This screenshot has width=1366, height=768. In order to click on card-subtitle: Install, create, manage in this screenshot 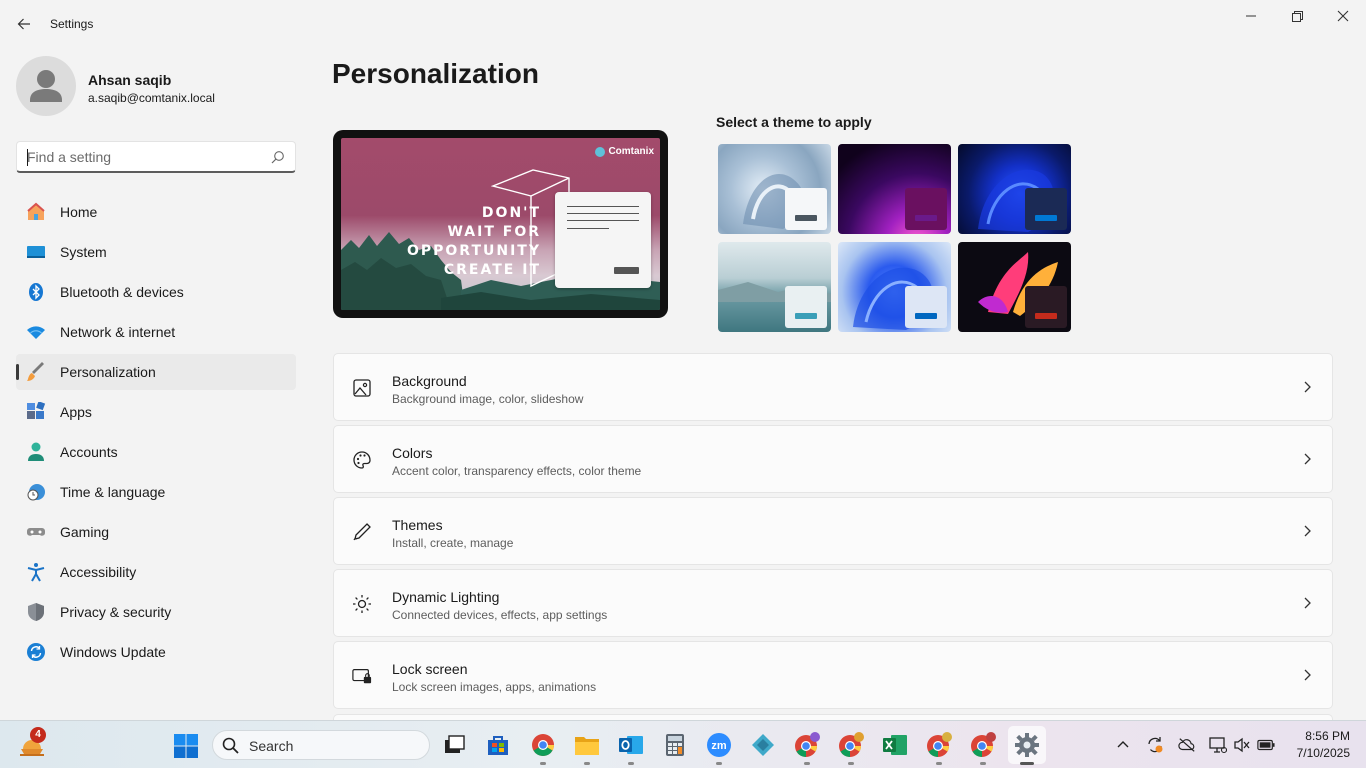, I will do `click(453, 543)`.